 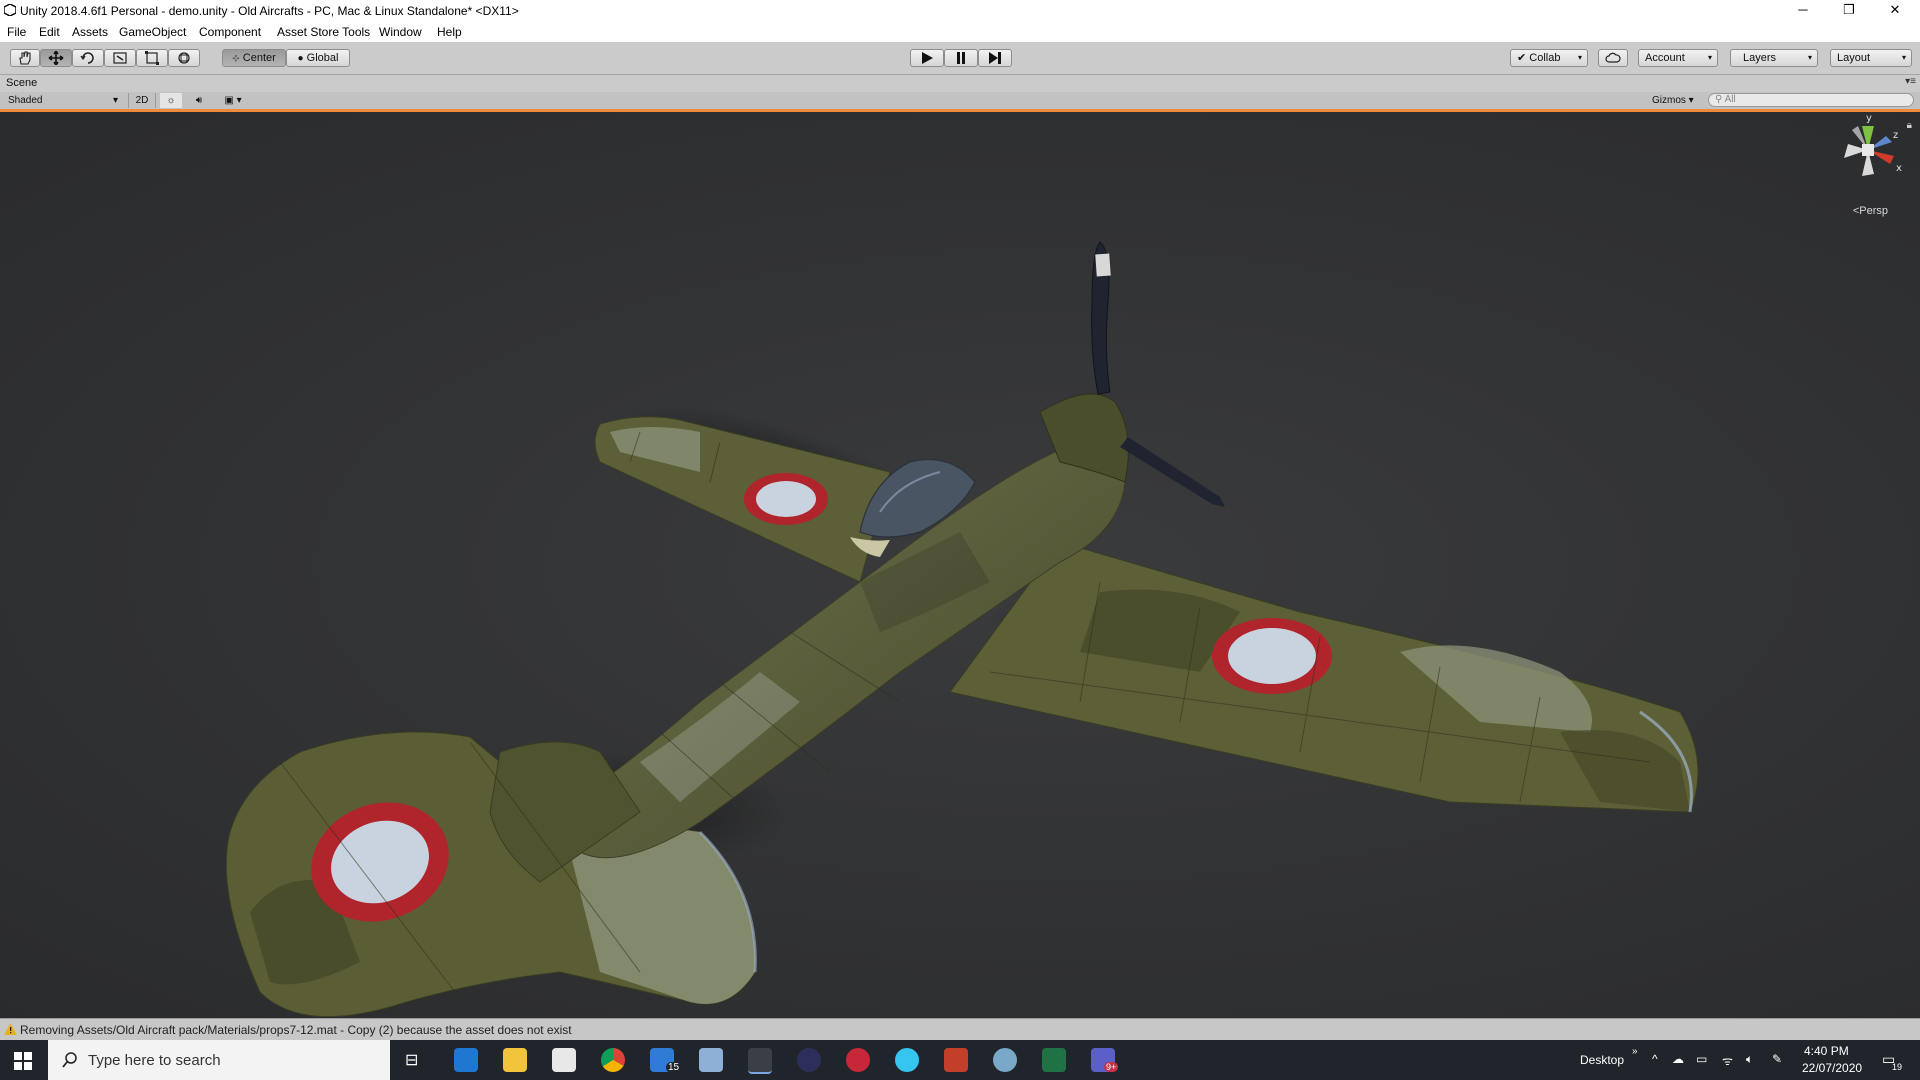 What do you see at coordinates (1897, 1067) in the screenshot?
I see `notification-count: 19` at bounding box center [1897, 1067].